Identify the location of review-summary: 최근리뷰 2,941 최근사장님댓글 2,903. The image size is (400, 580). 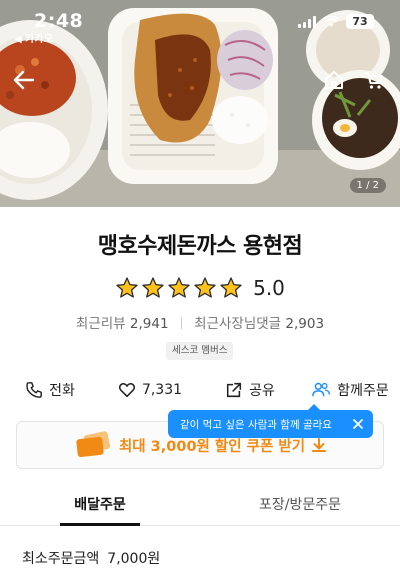
(200, 322).